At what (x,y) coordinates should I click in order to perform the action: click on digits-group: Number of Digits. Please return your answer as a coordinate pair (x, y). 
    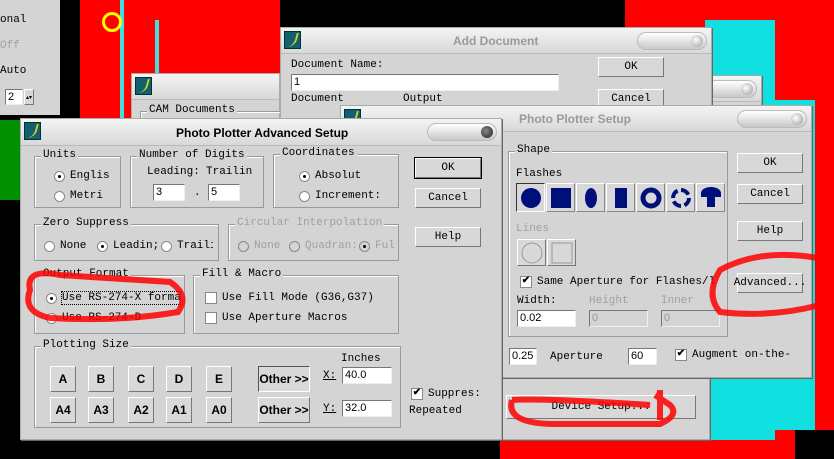
    Looking at the image, I should click on (197, 178).